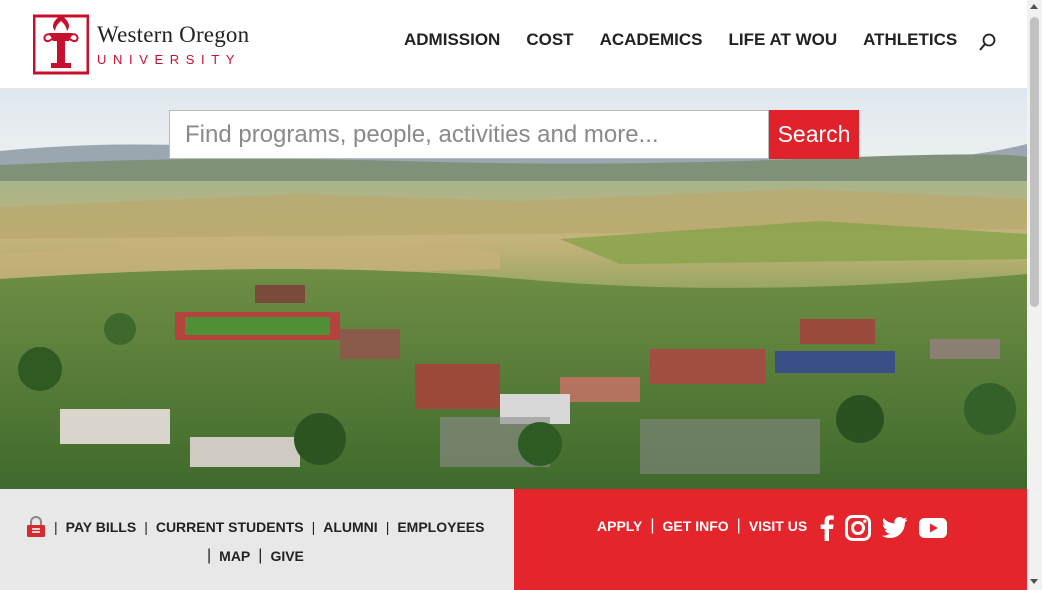 This screenshot has width=1042, height=590. I want to click on cta-bar: APPLY | GET INFO | VISIT US, so click(770, 539).